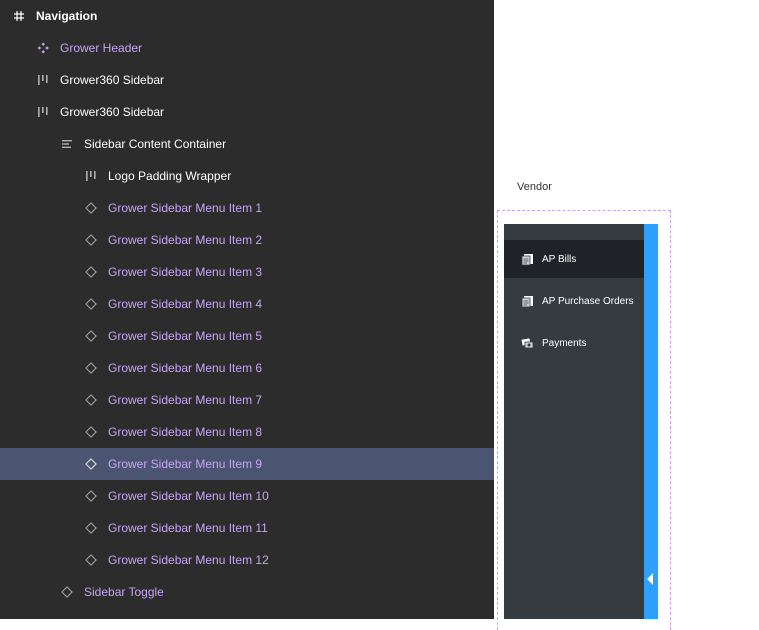 The image size is (759, 630). I want to click on layer-navigation: Navigation, so click(247, 16).